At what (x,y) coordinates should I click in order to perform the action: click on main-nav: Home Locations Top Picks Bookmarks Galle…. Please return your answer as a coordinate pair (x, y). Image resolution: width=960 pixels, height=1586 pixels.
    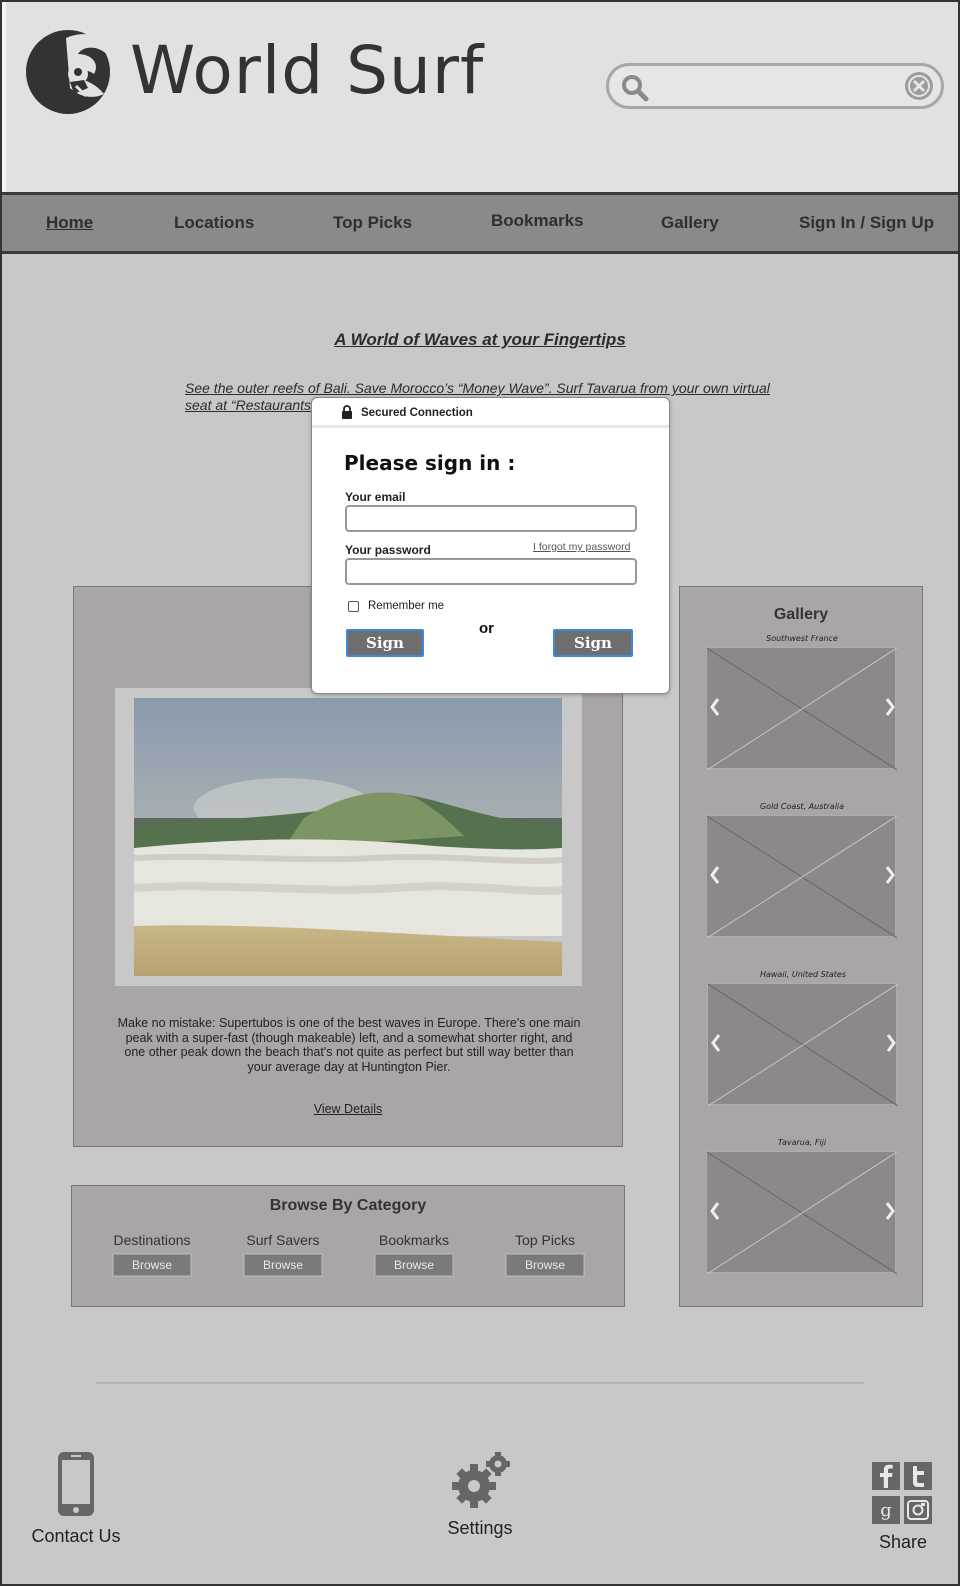
    Looking at the image, I should click on (480, 223).